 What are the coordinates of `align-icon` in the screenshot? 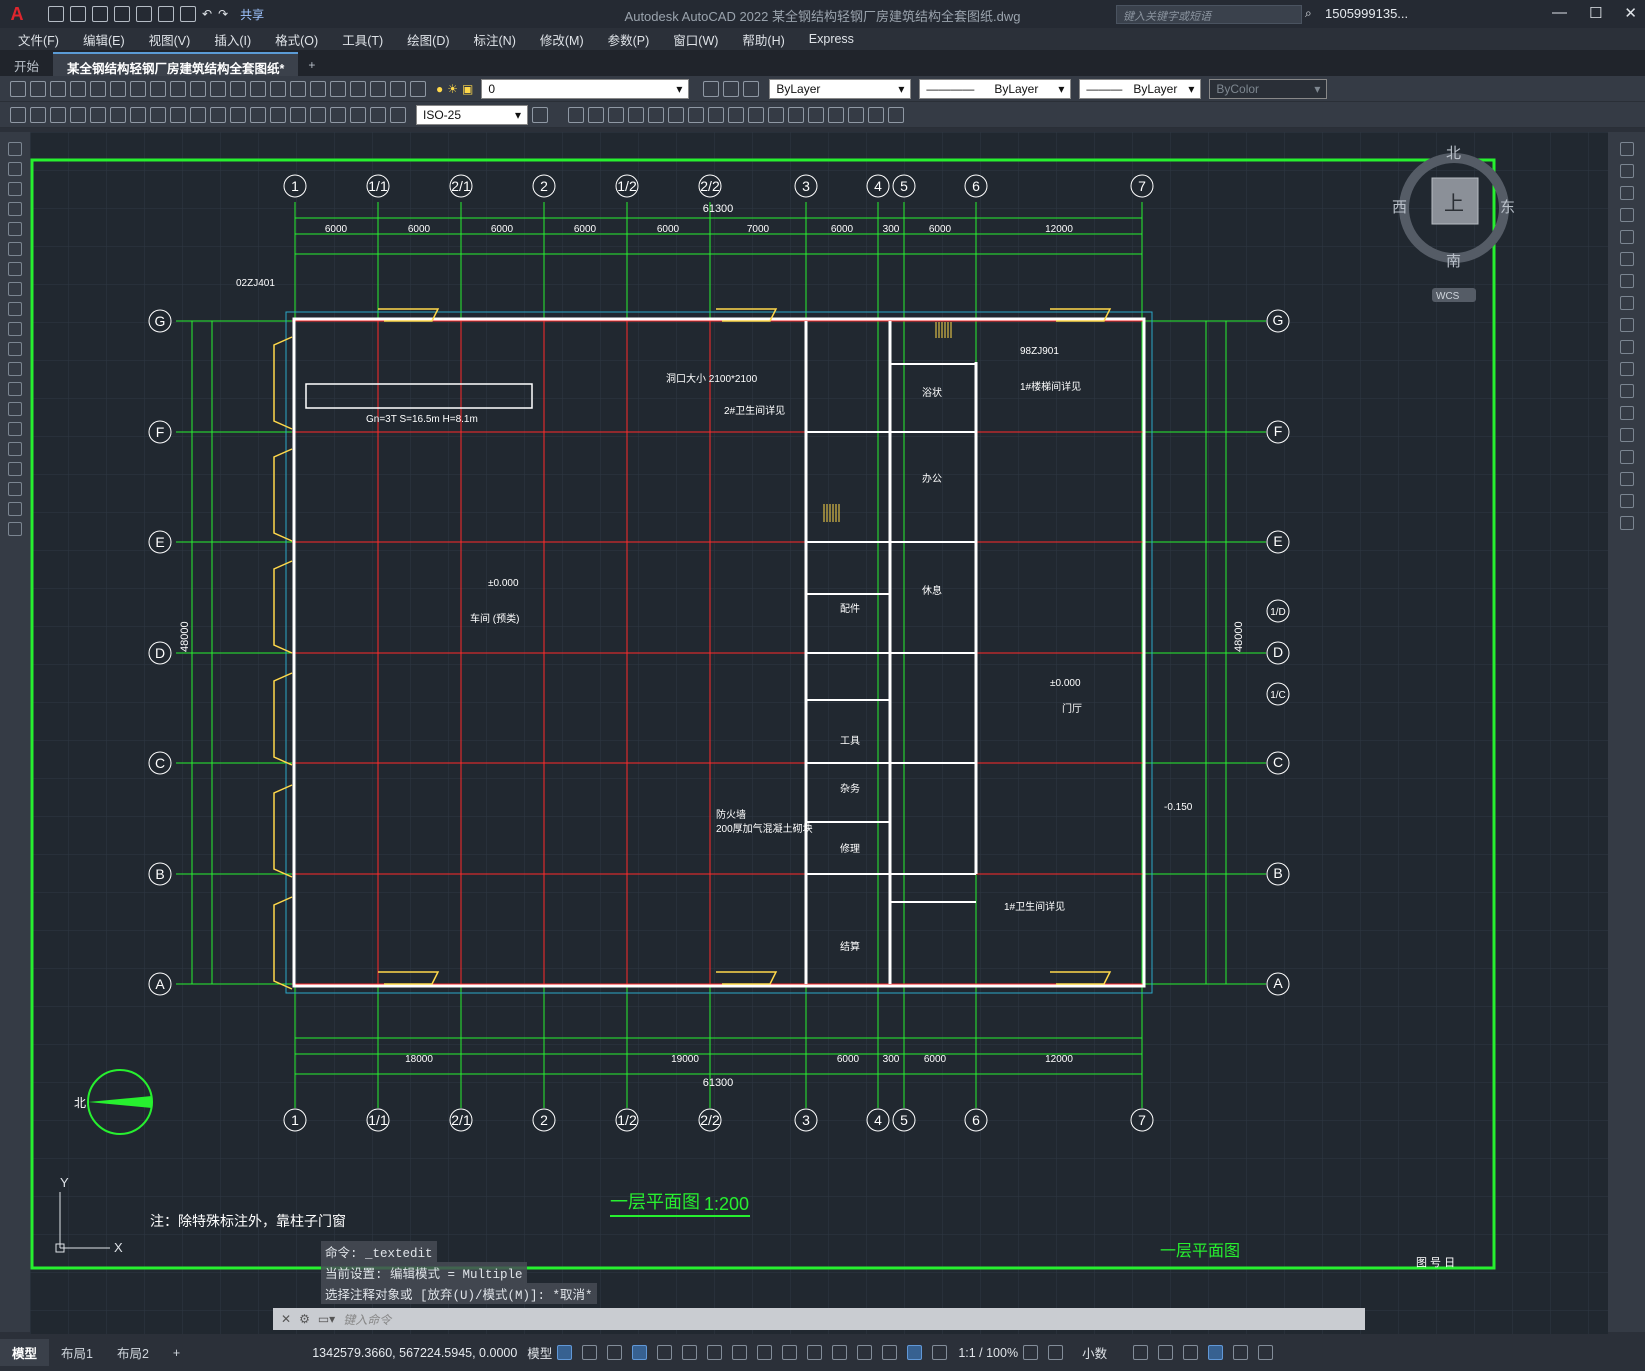 It's located at (896, 114).